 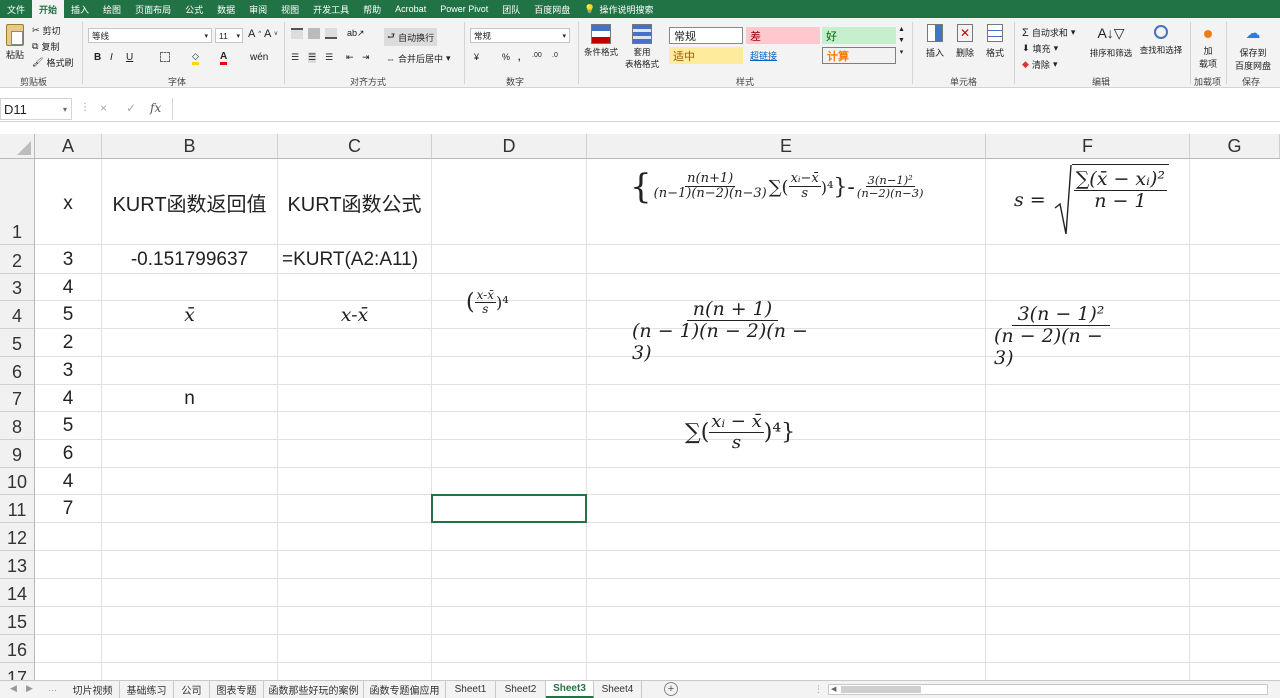 What do you see at coordinates (68, 509) in the screenshot?
I see `cell-a11: 7` at bounding box center [68, 509].